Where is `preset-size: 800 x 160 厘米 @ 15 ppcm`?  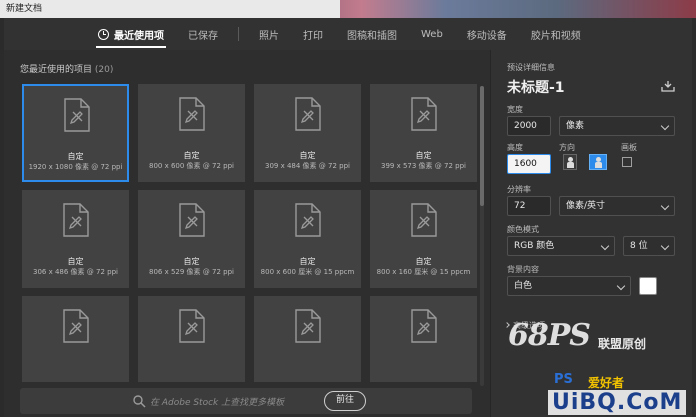
preset-size: 800 x 160 厘米 @ 15 ppcm is located at coordinates (423, 272).